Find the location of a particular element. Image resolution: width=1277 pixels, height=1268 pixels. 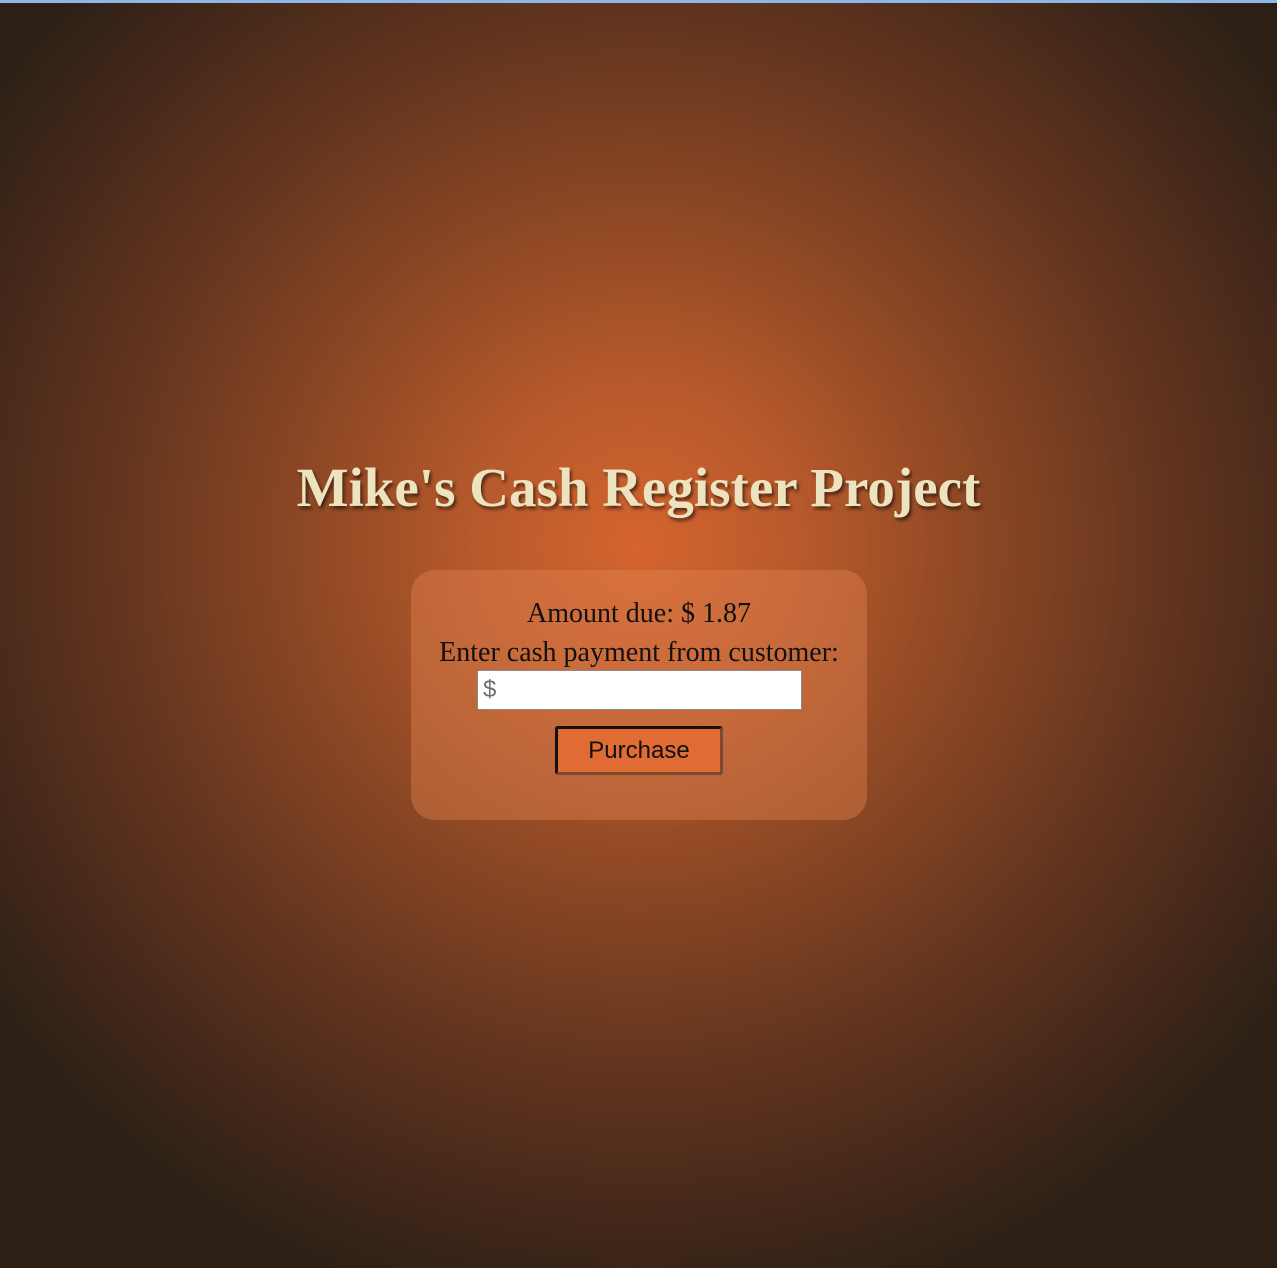

page-title: Mike's Cash Register Project is located at coordinates (638, 487).